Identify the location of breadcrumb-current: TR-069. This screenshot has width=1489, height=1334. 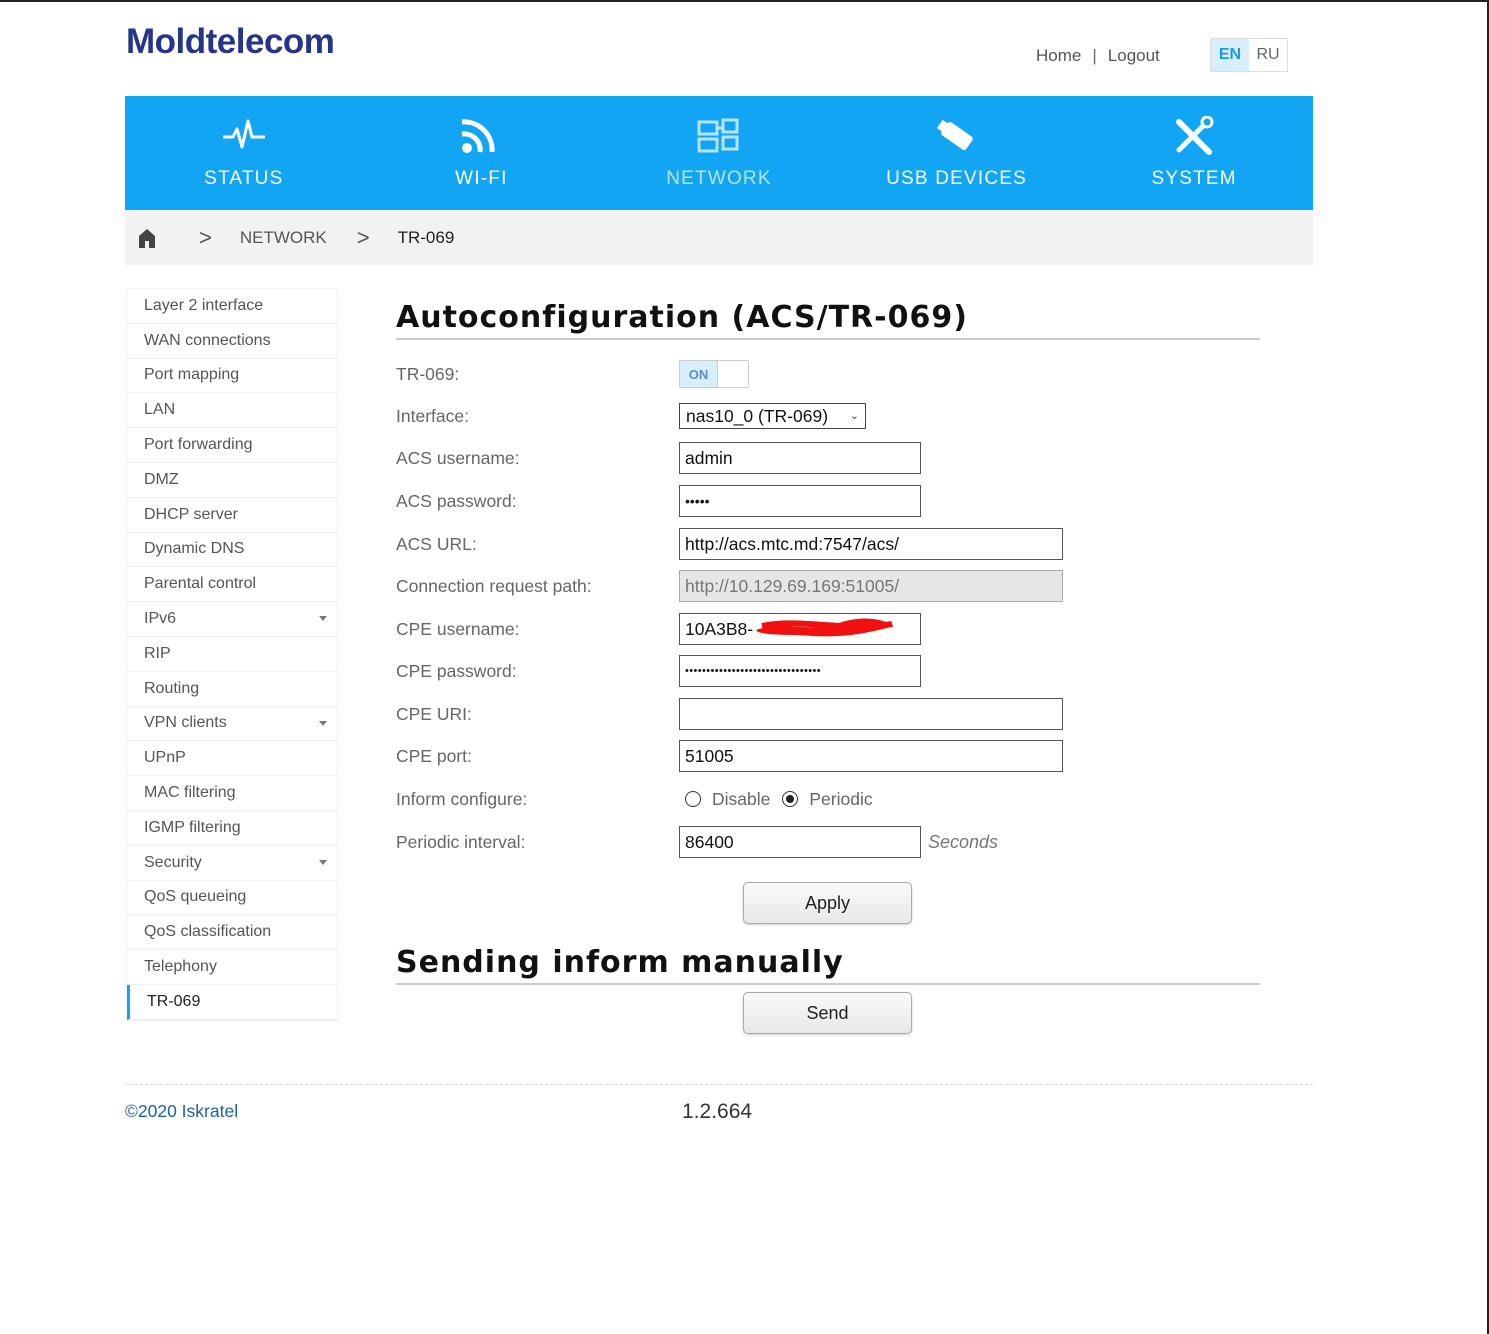
(426, 237).